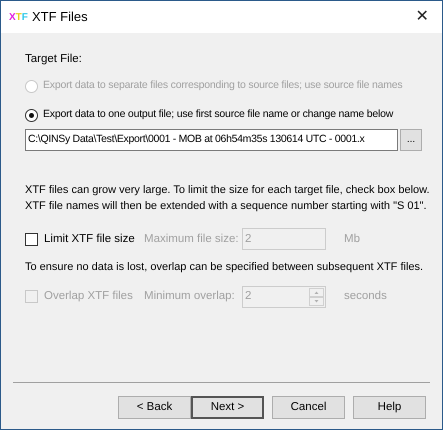  What do you see at coordinates (228, 190) in the screenshot?
I see `info-text: XTF files can grow very large. To limit the size for each target file, check box below.` at bounding box center [228, 190].